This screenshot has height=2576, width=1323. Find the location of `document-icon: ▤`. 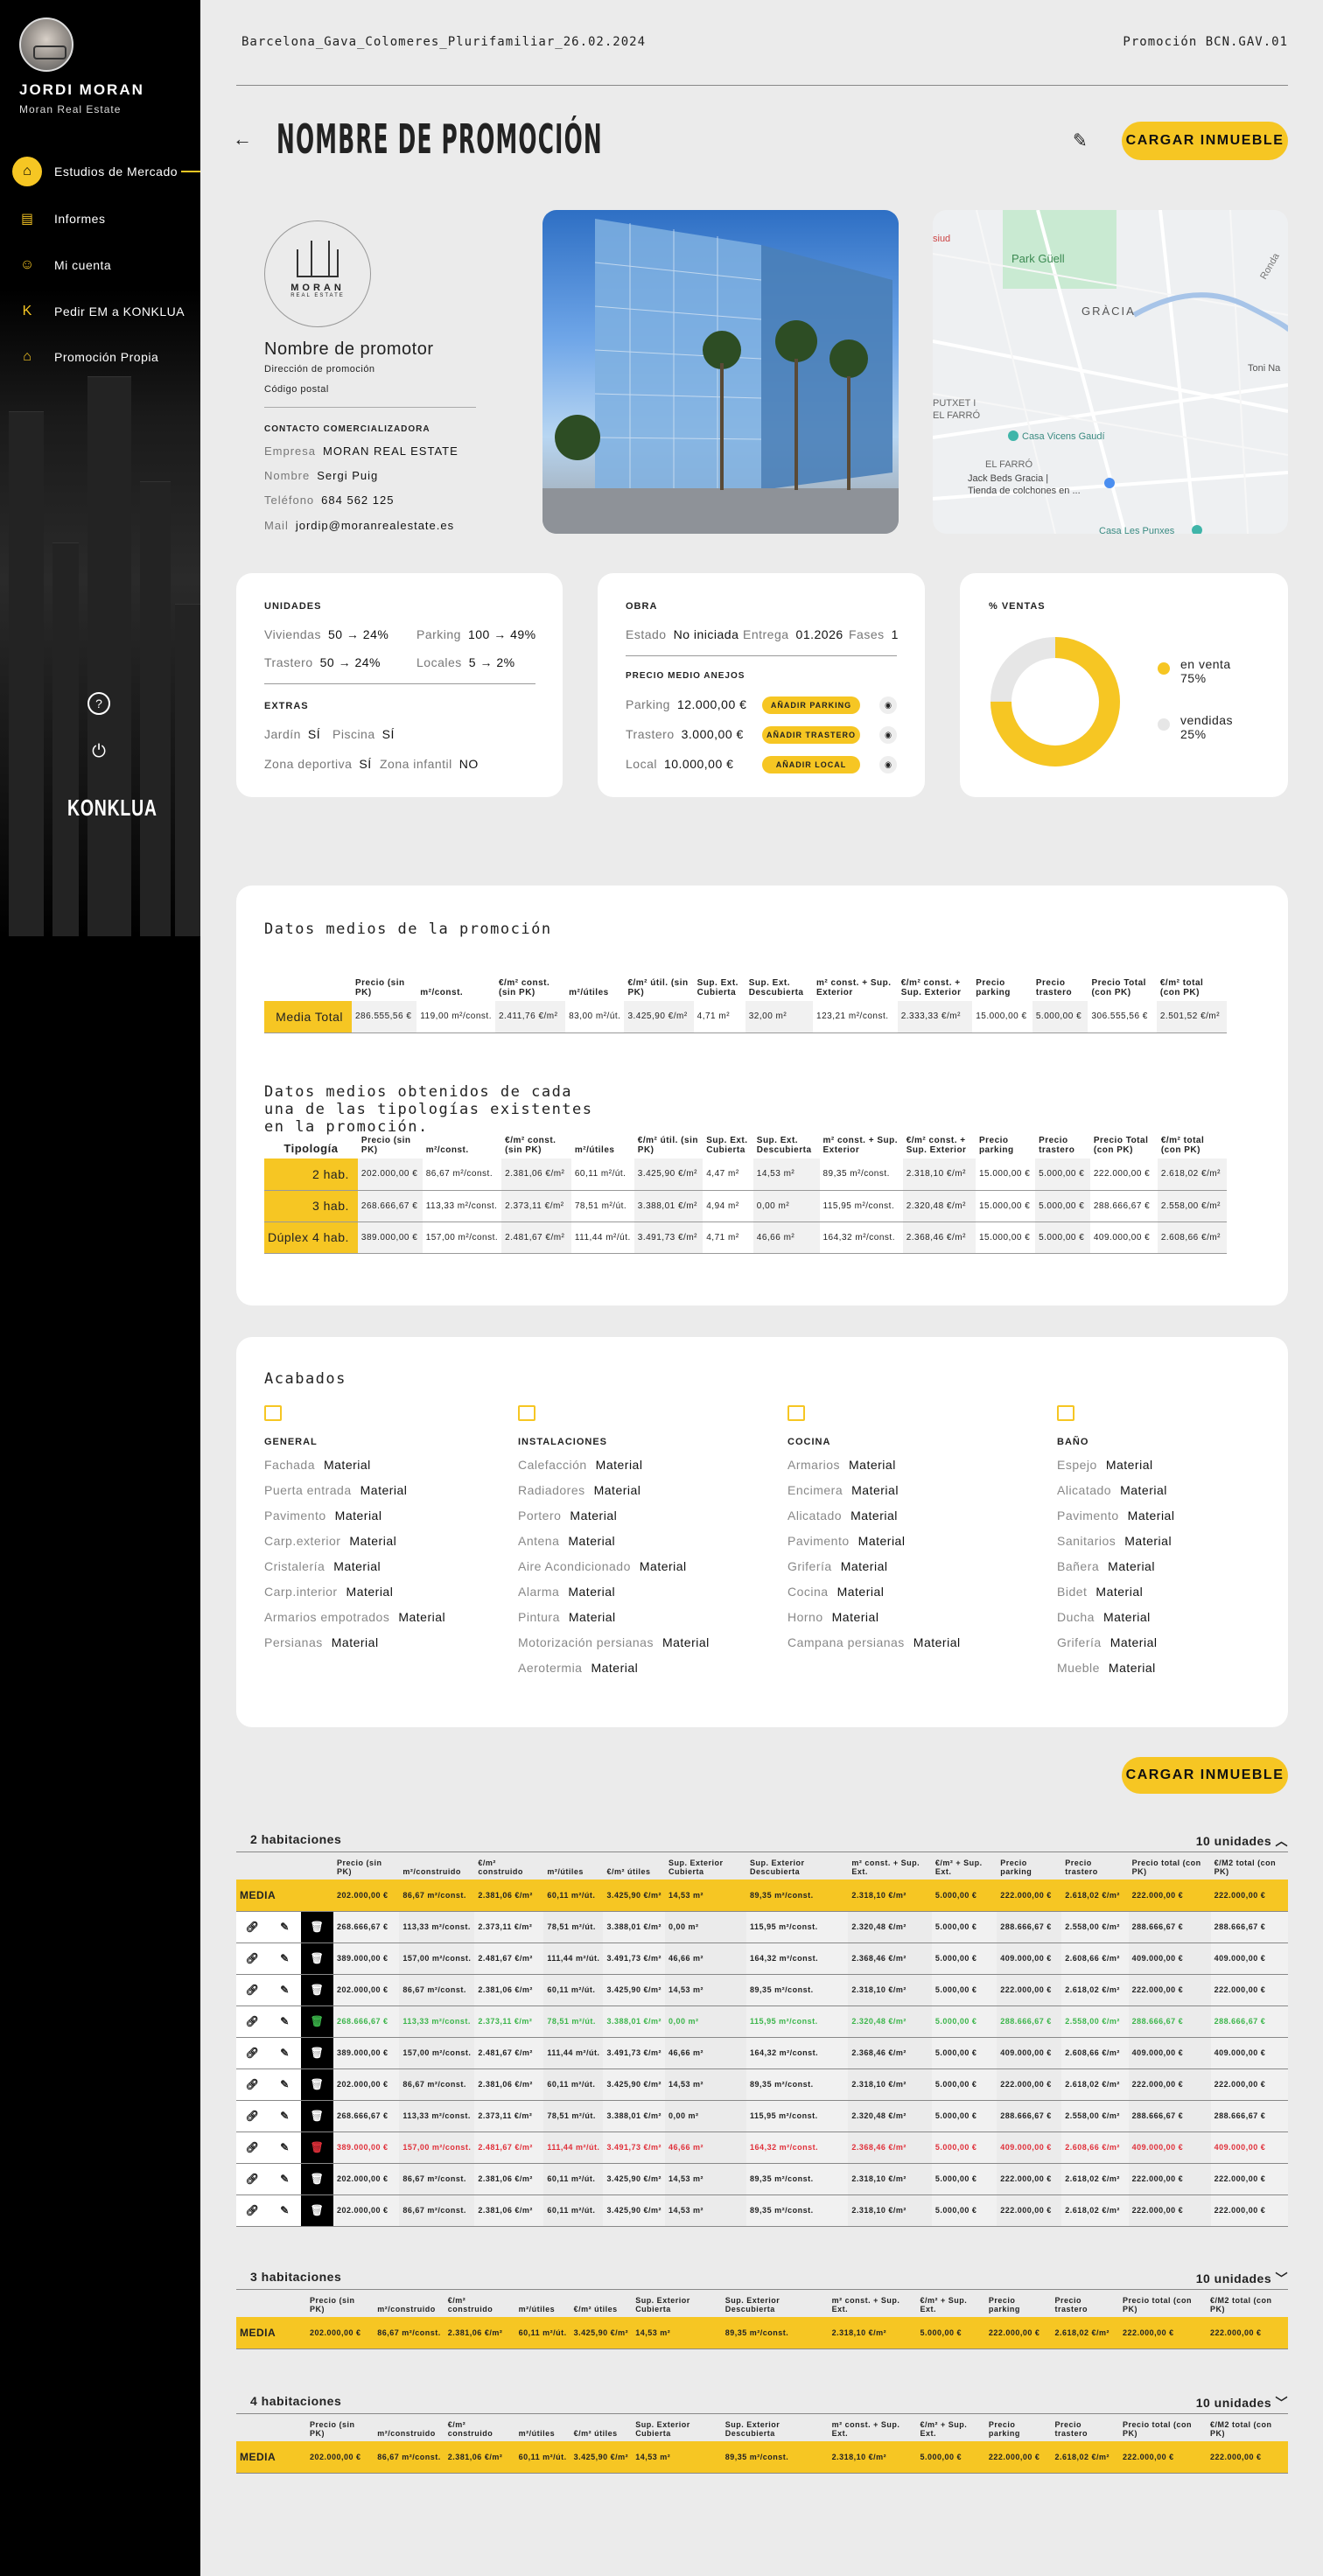

document-icon: ▤ is located at coordinates (27, 219).